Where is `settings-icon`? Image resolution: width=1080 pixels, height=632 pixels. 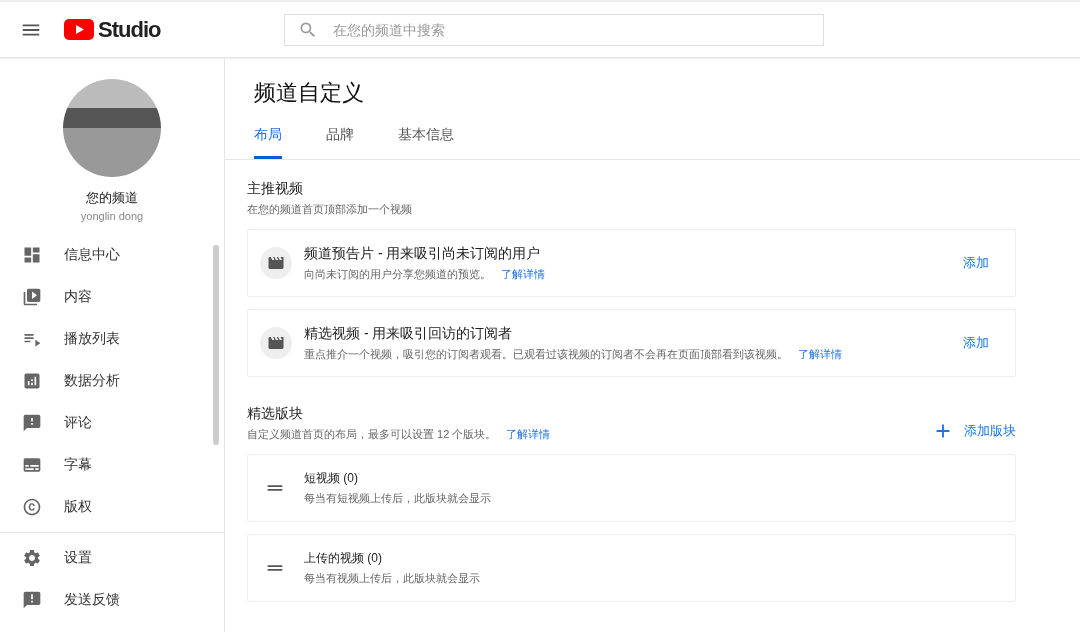
settings-icon is located at coordinates (32, 558).